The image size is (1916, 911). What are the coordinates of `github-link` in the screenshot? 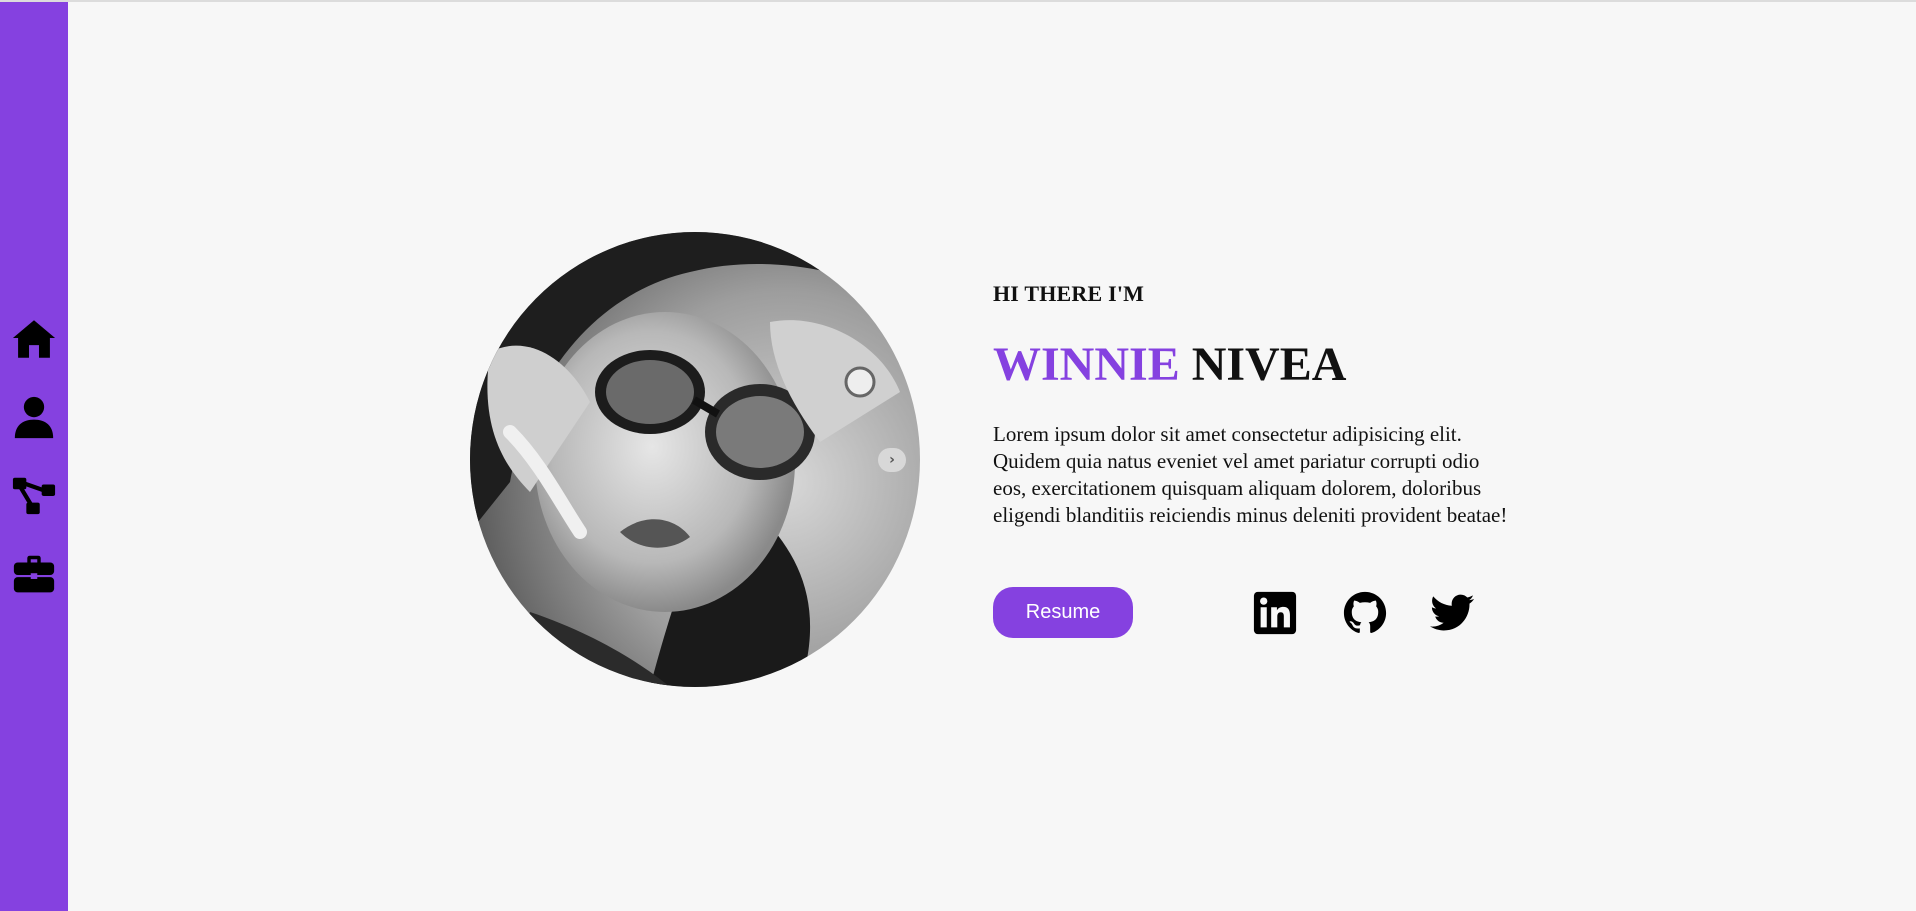 It's located at (1365, 613).